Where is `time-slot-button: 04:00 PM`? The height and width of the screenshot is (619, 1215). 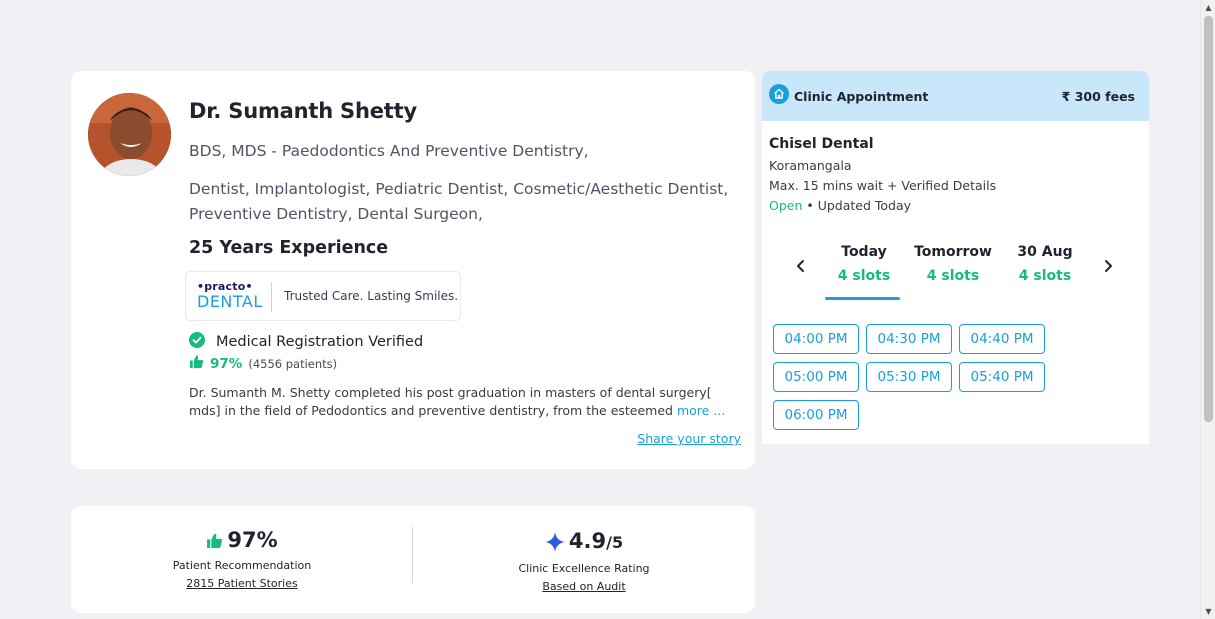 time-slot-button: 04:00 PM is located at coordinates (816, 339).